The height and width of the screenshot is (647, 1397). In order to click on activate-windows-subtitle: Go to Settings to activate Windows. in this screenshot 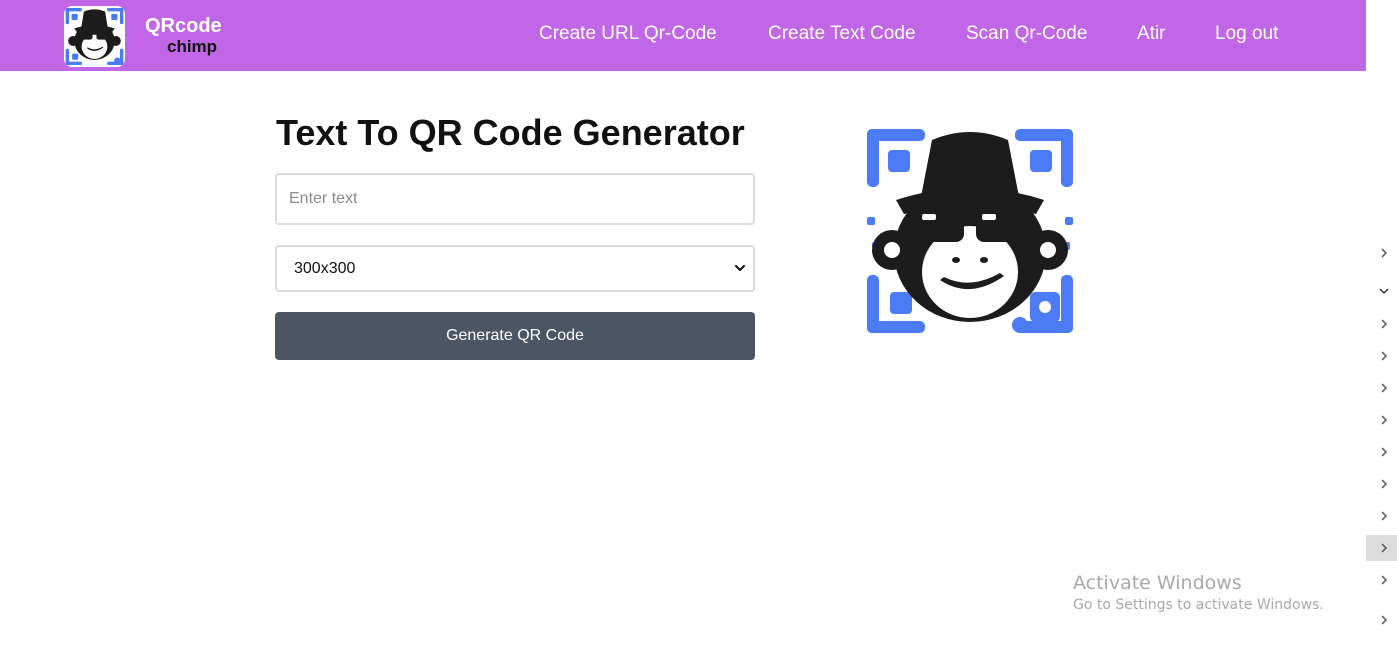, I will do `click(1198, 605)`.